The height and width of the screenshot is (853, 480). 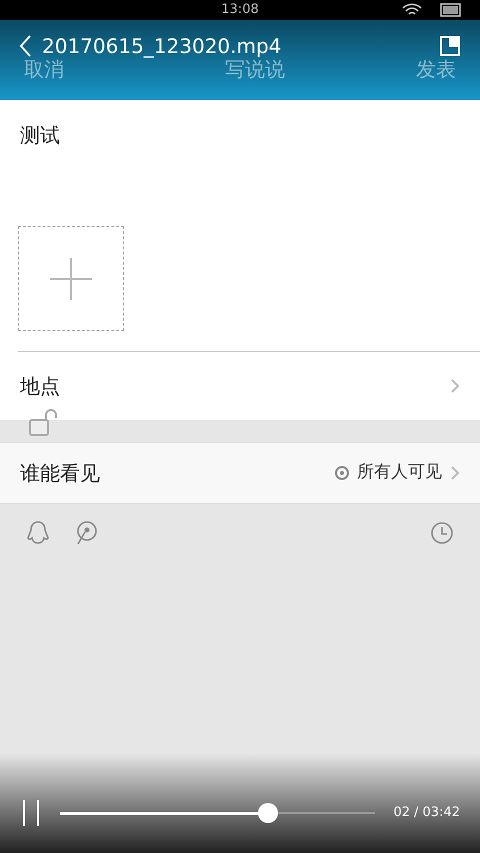 What do you see at coordinates (38, 533) in the screenshot?
I see `penguin-icon` at bounding box center [38, 533].